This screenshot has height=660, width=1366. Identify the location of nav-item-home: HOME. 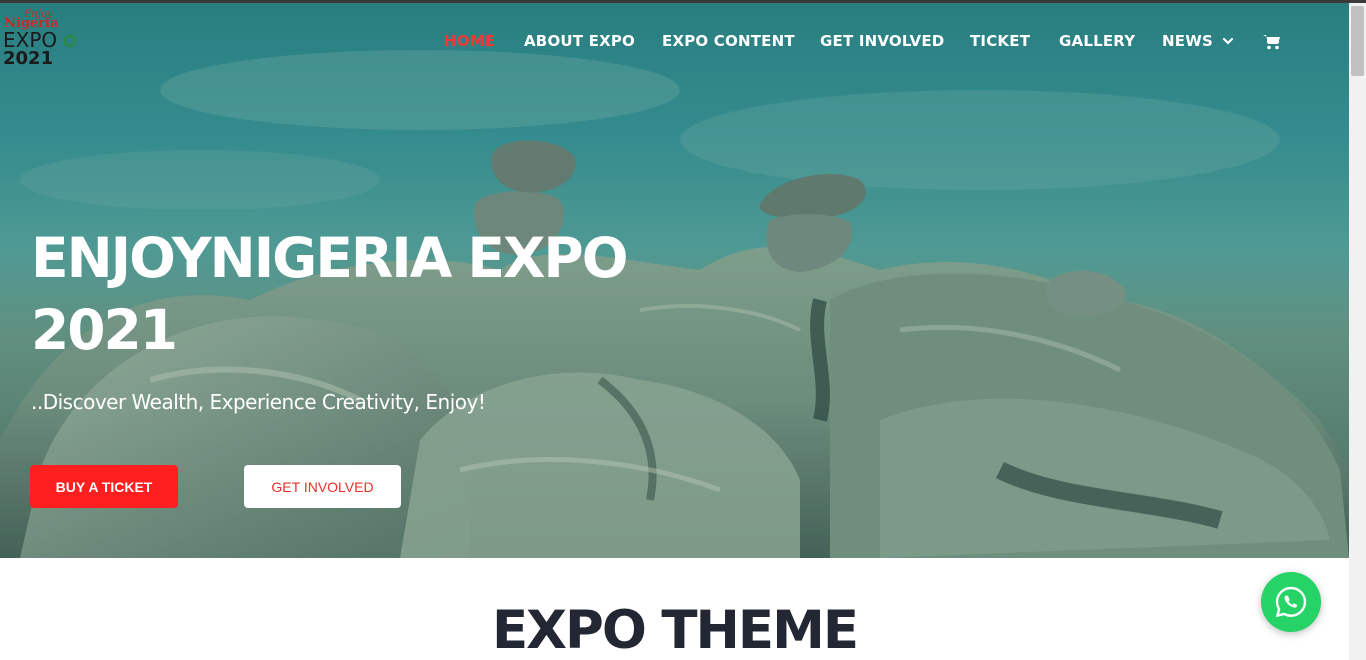
(469, 41).